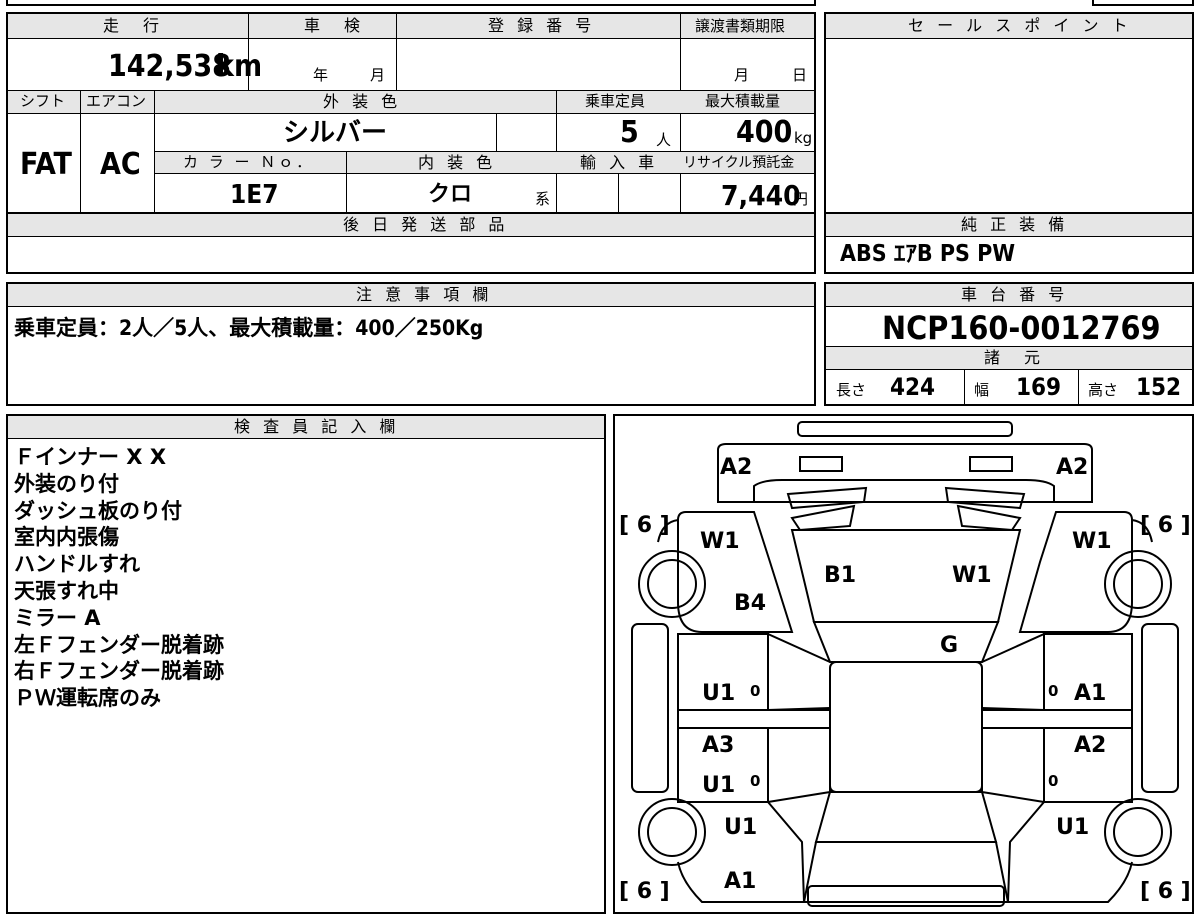  What do you see at coordinates (426, 224) in the screenshot?
I see `later-parts-header: 後 日 発 送 部 品` at bounding box center [426, 224].